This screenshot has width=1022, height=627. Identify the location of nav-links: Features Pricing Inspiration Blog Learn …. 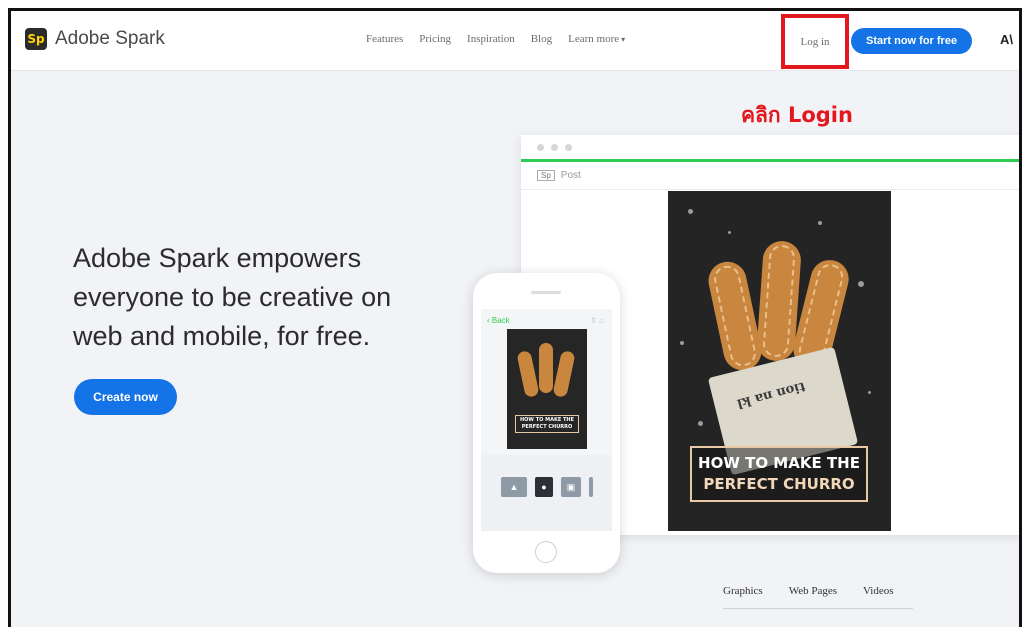
(495, 39).